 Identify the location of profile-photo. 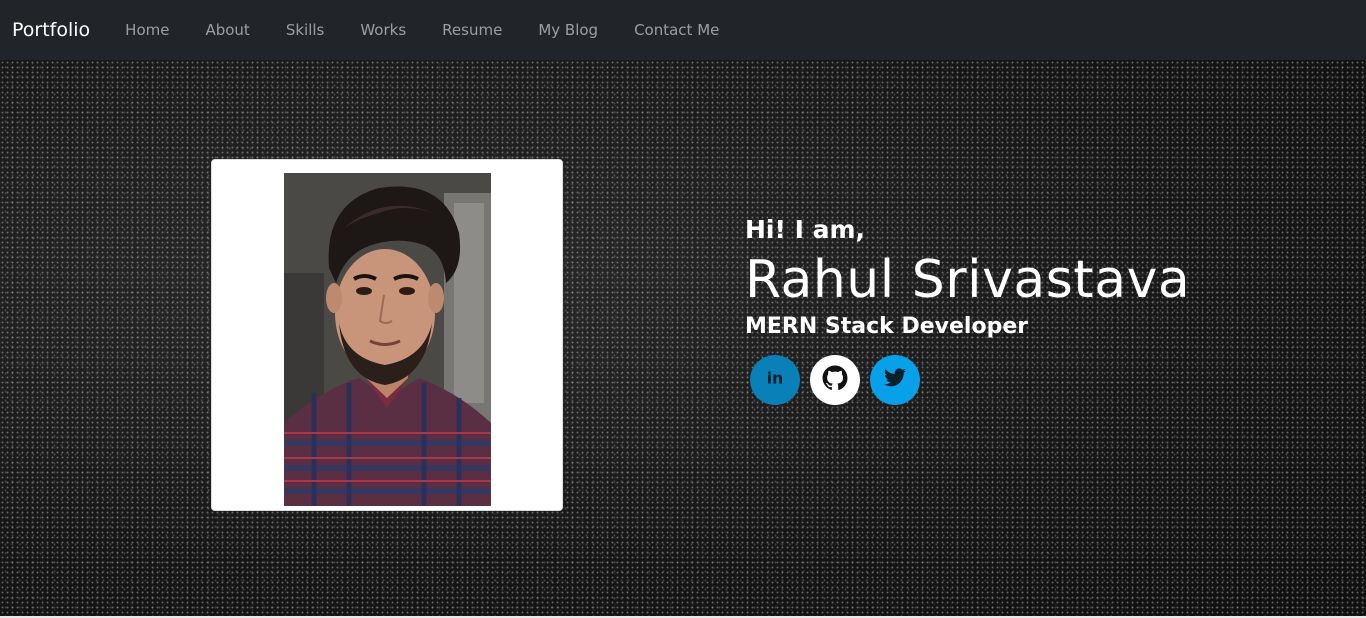
(387, 339).